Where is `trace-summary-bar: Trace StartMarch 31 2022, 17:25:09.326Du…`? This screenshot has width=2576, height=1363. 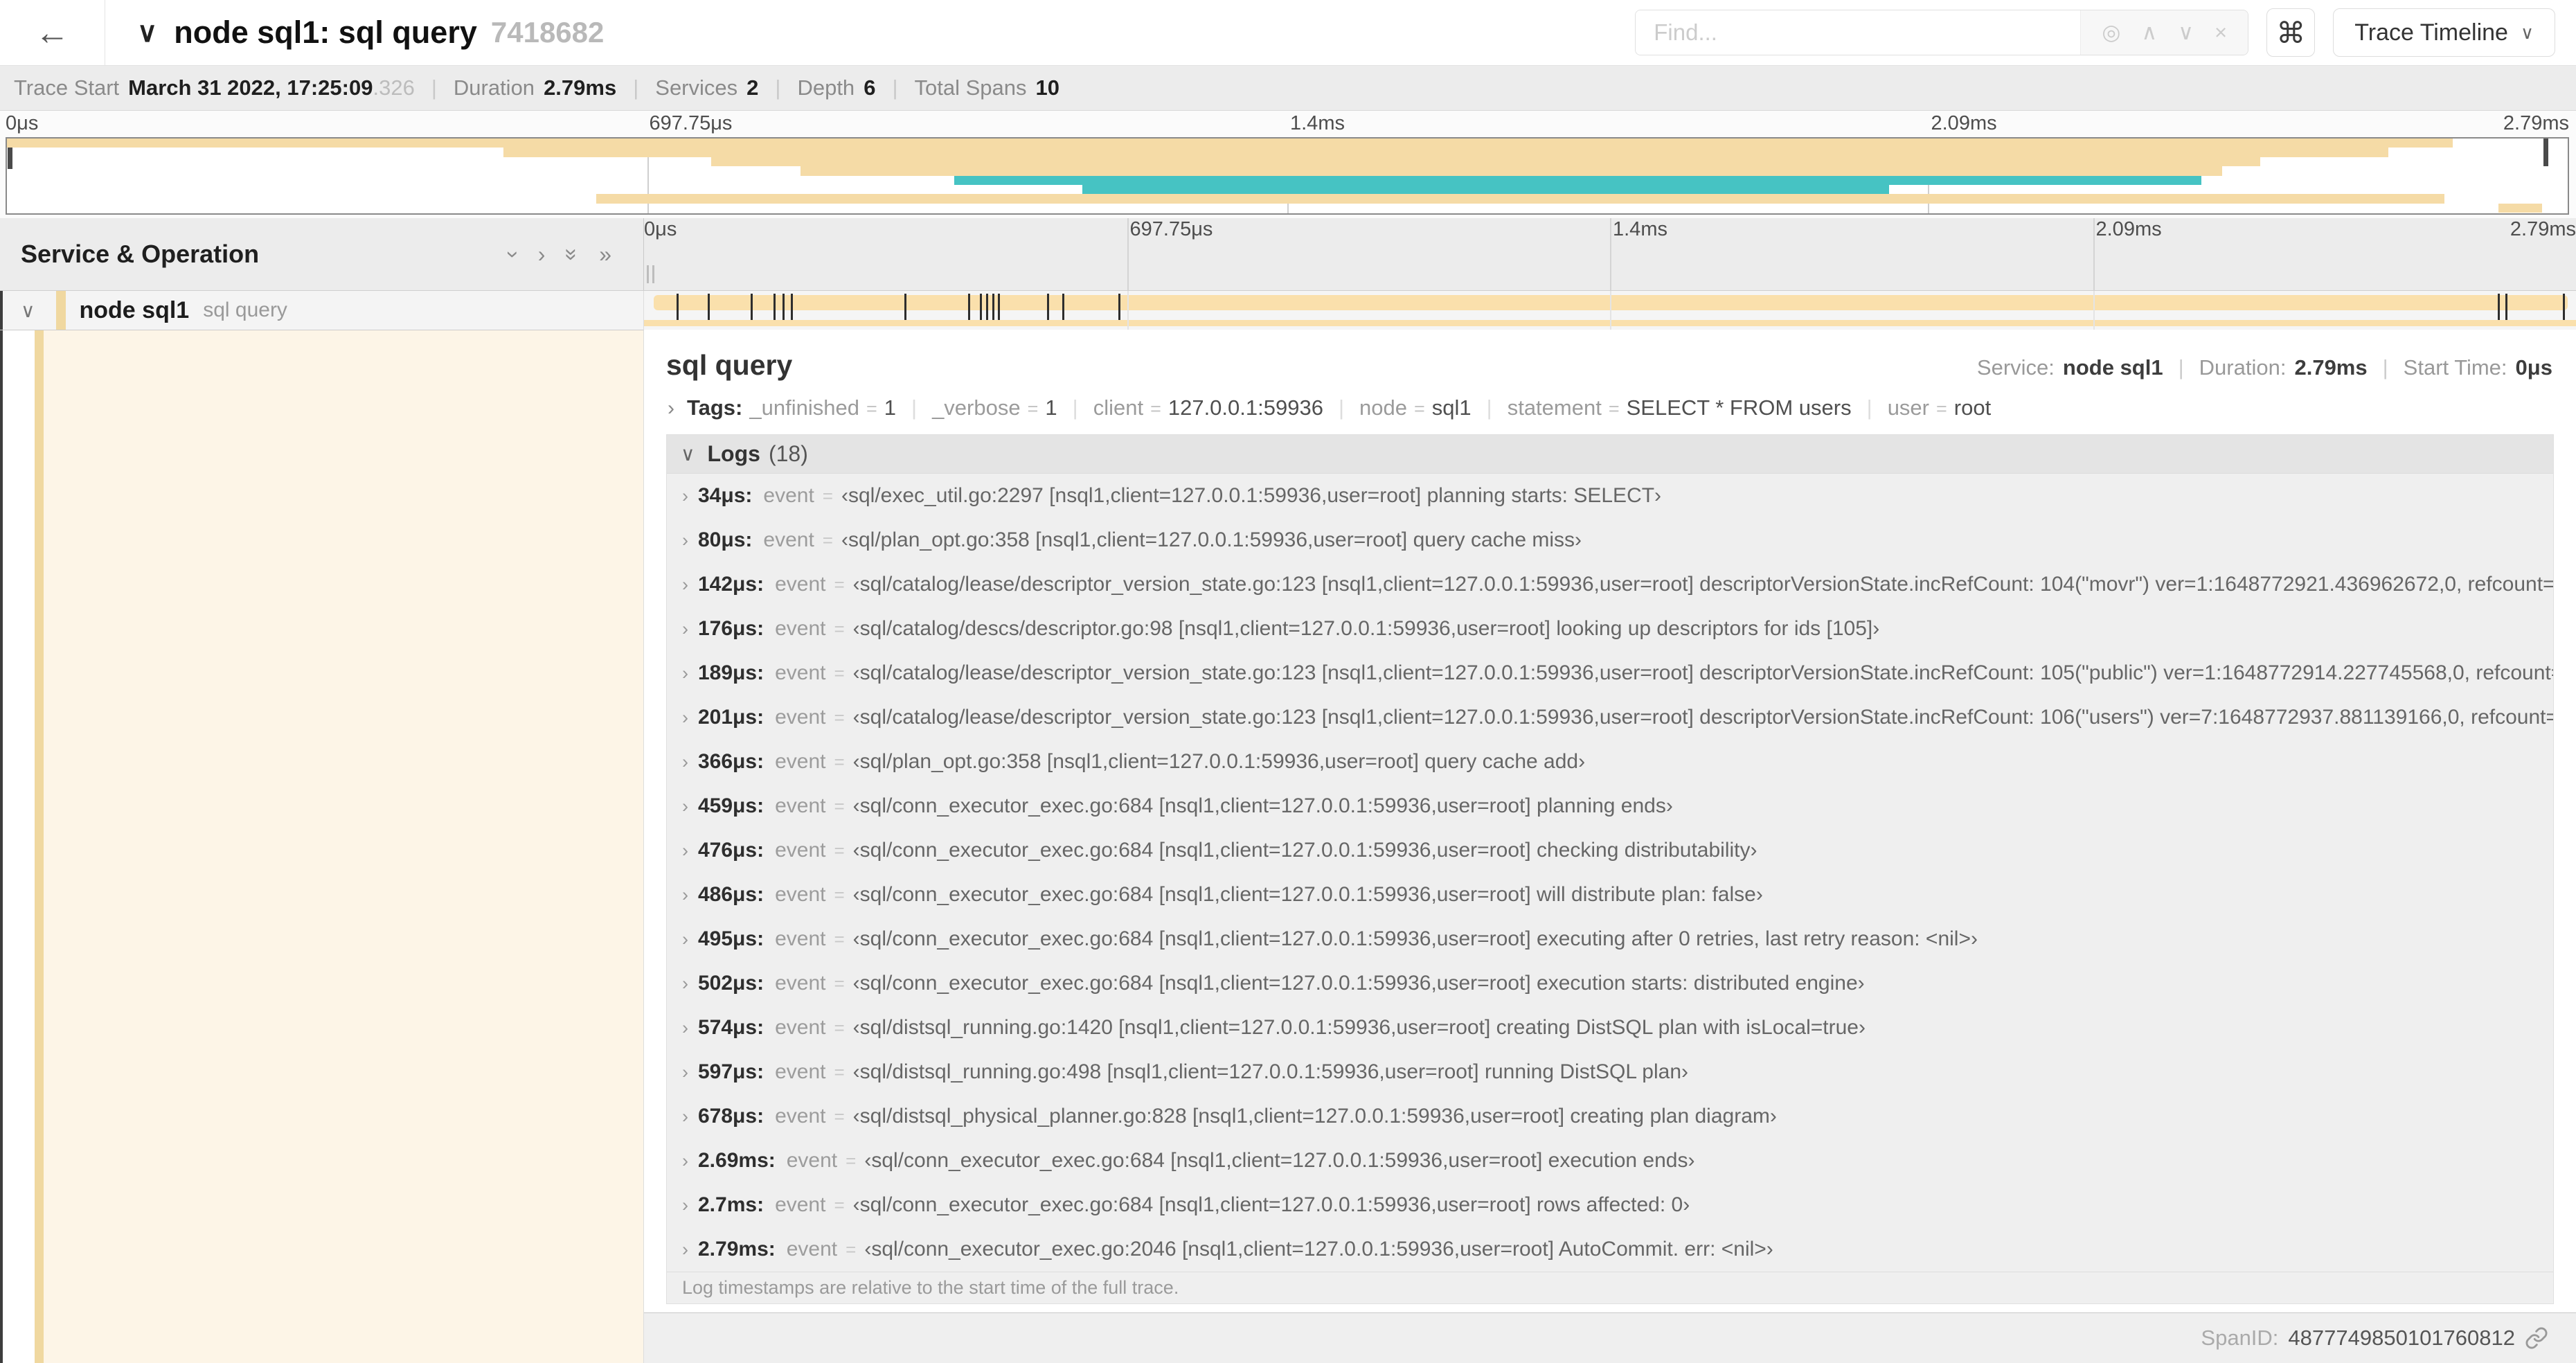
trace-summary-bar: Trace StartMarch 31 2022, 17:25:09.326Du… is located at coordinates (1288, 89).